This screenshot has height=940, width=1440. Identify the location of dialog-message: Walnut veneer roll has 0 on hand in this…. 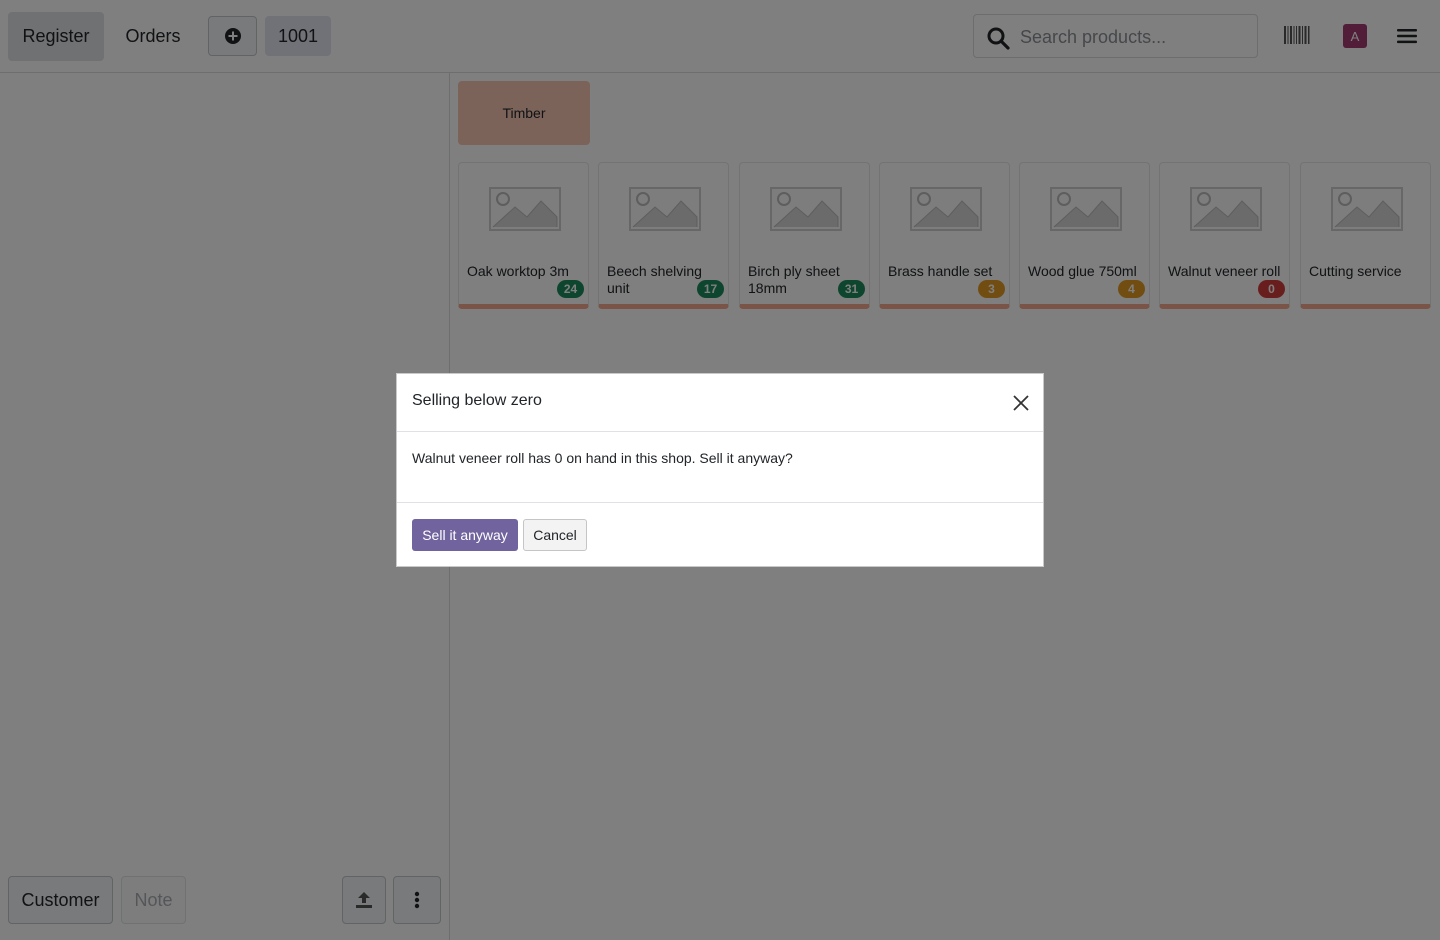
(602, 458).